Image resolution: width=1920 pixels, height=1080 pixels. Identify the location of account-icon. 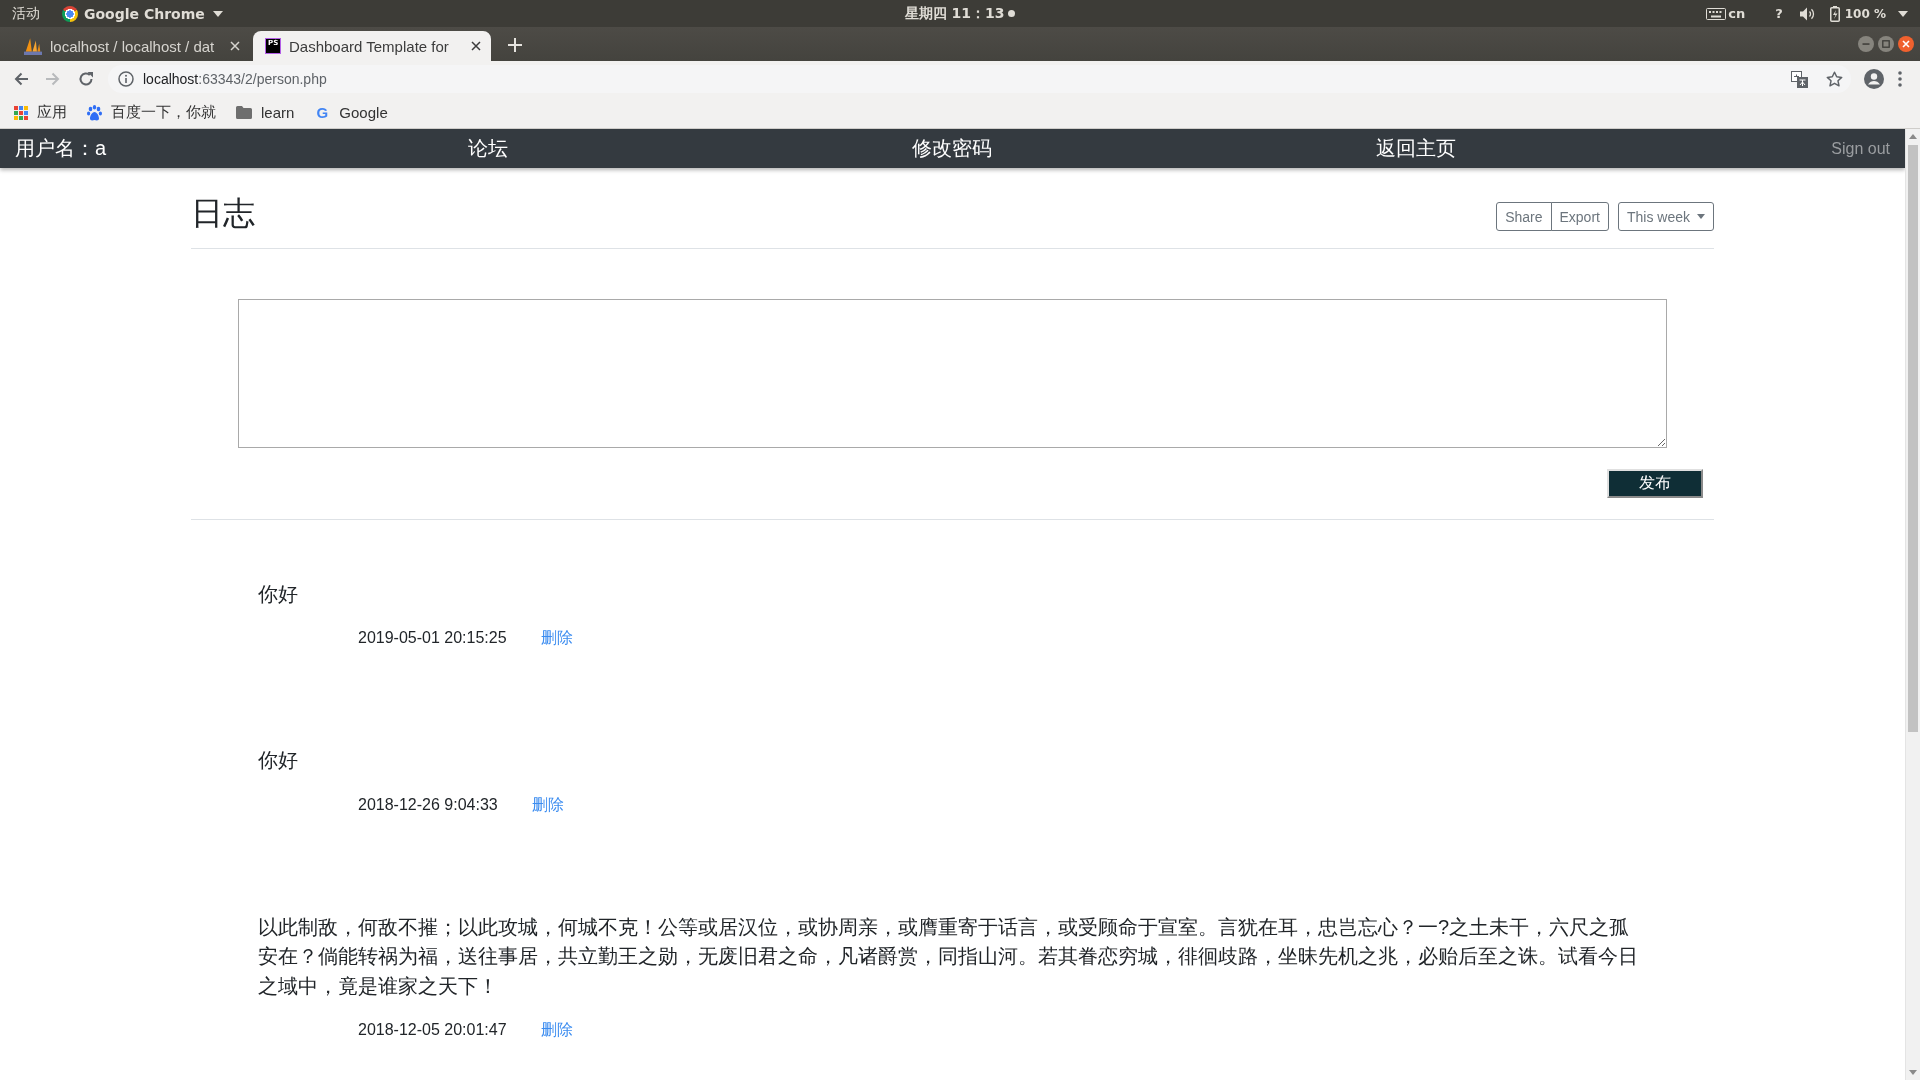
(1874, 79).